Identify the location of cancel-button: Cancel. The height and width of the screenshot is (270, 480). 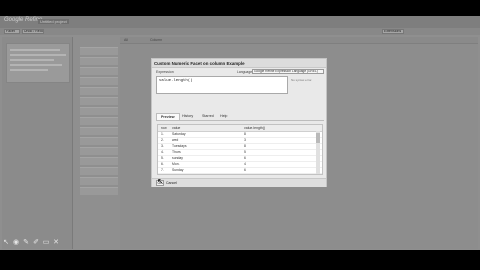
(171, 183).